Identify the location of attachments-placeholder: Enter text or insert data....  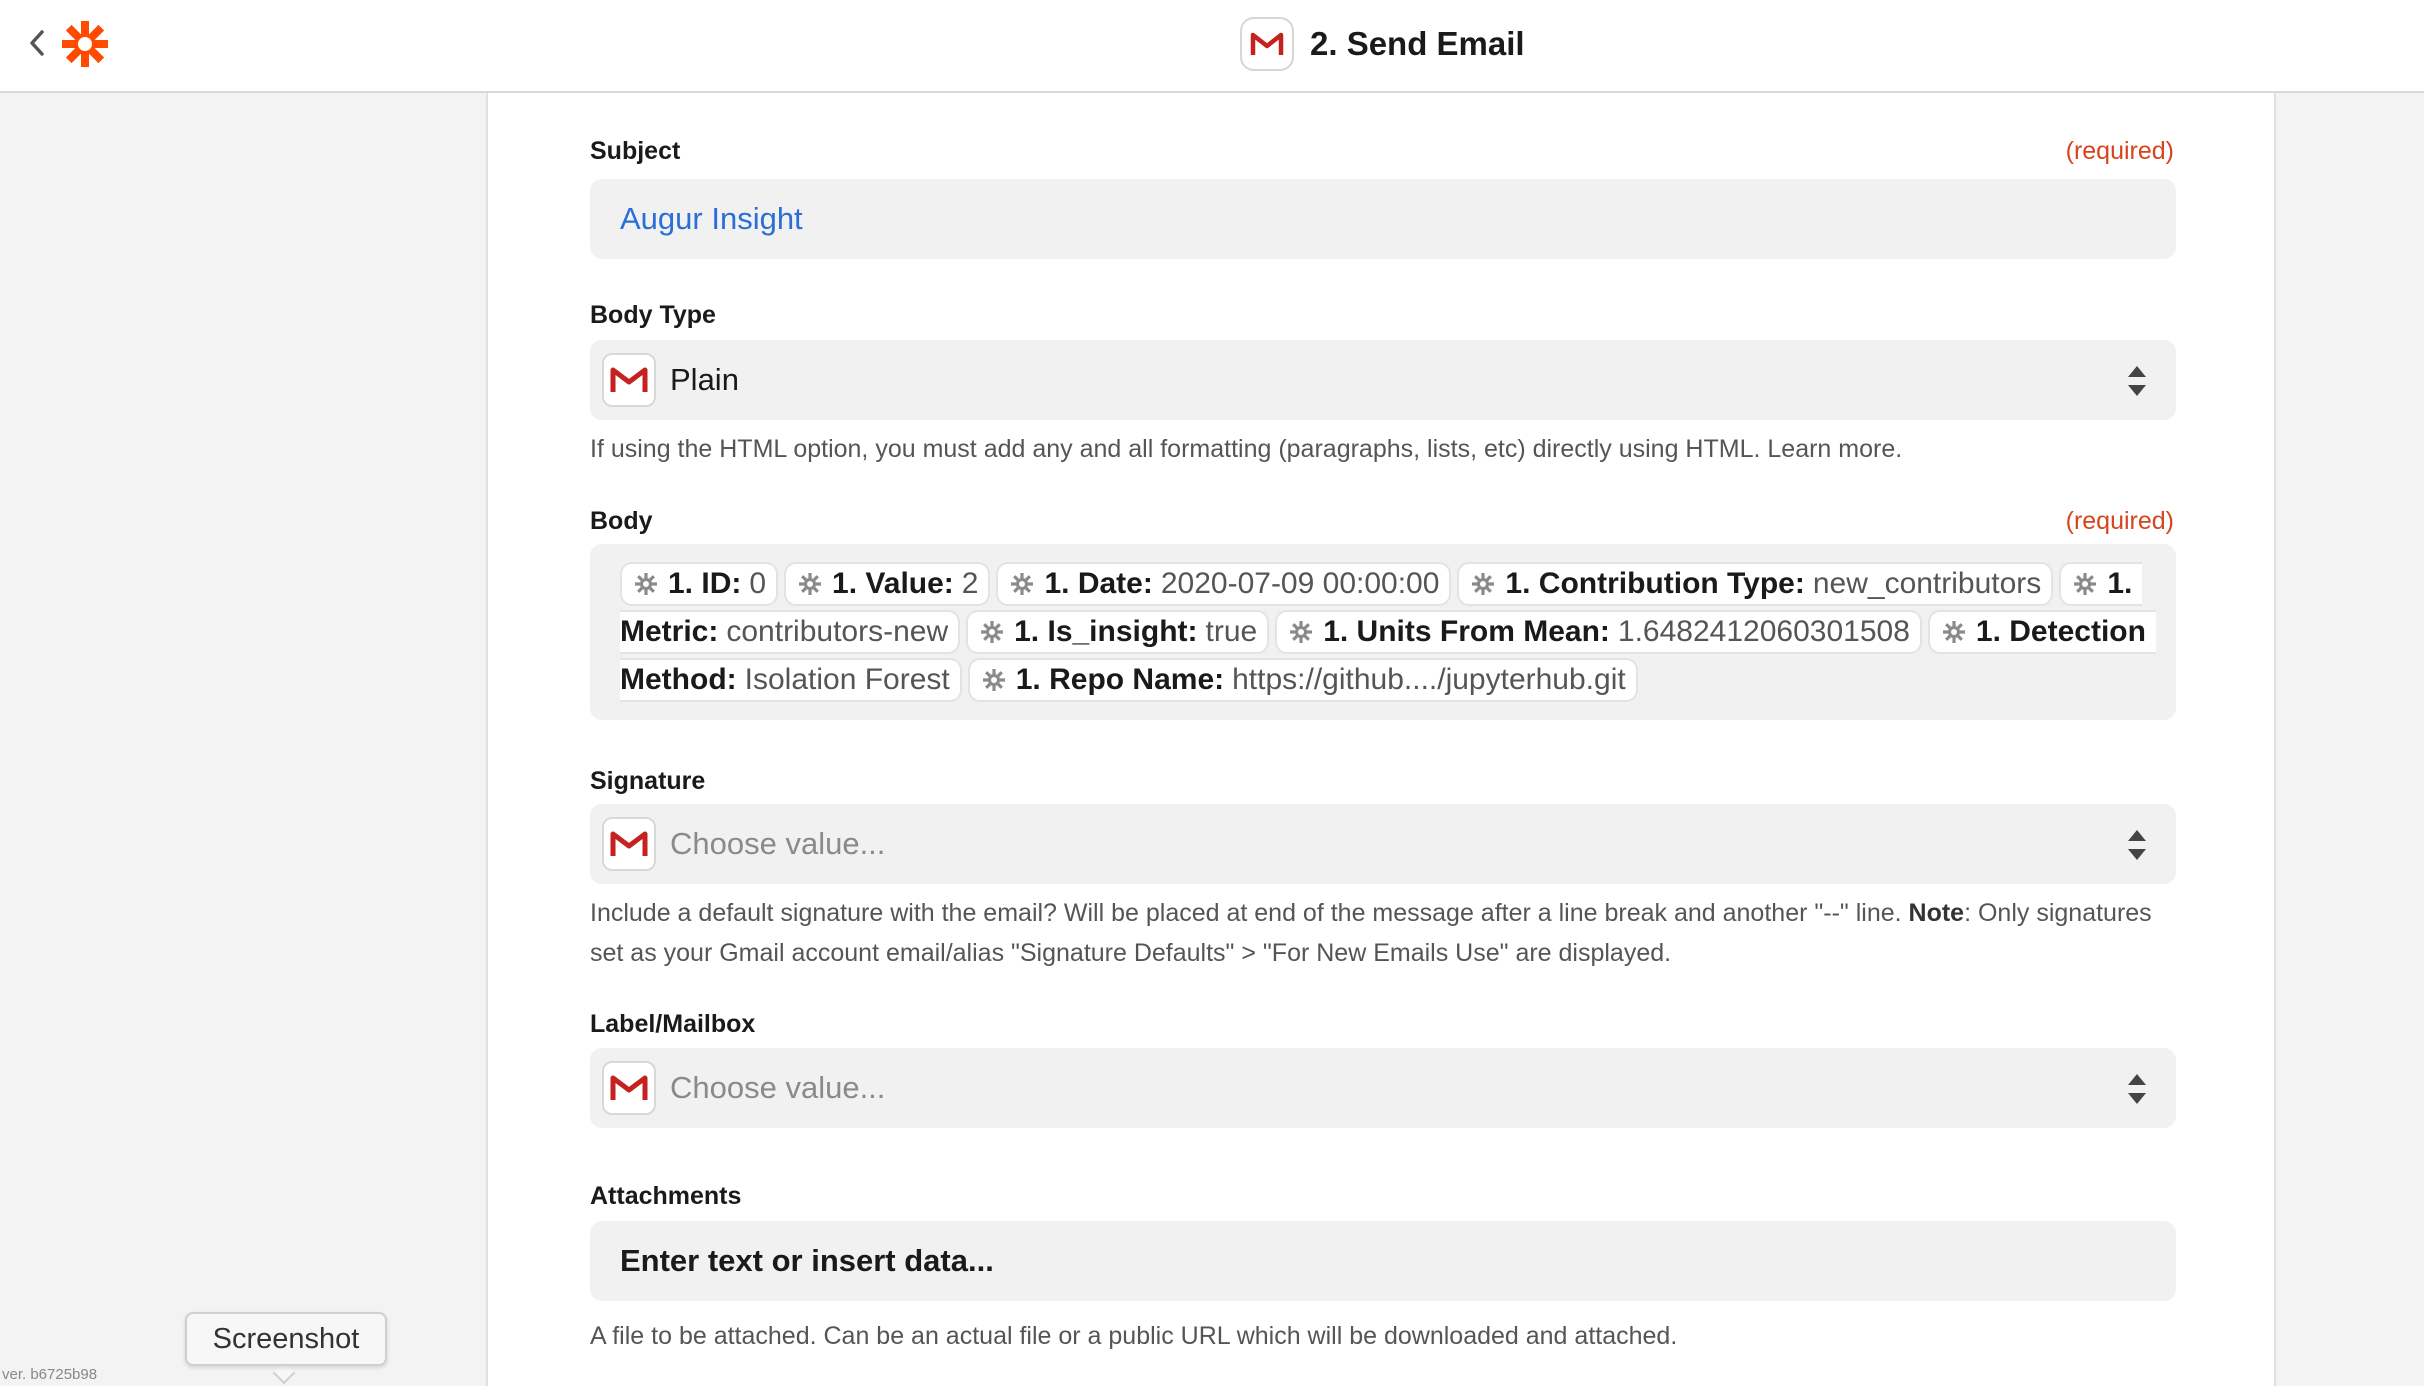
(807, 1260).